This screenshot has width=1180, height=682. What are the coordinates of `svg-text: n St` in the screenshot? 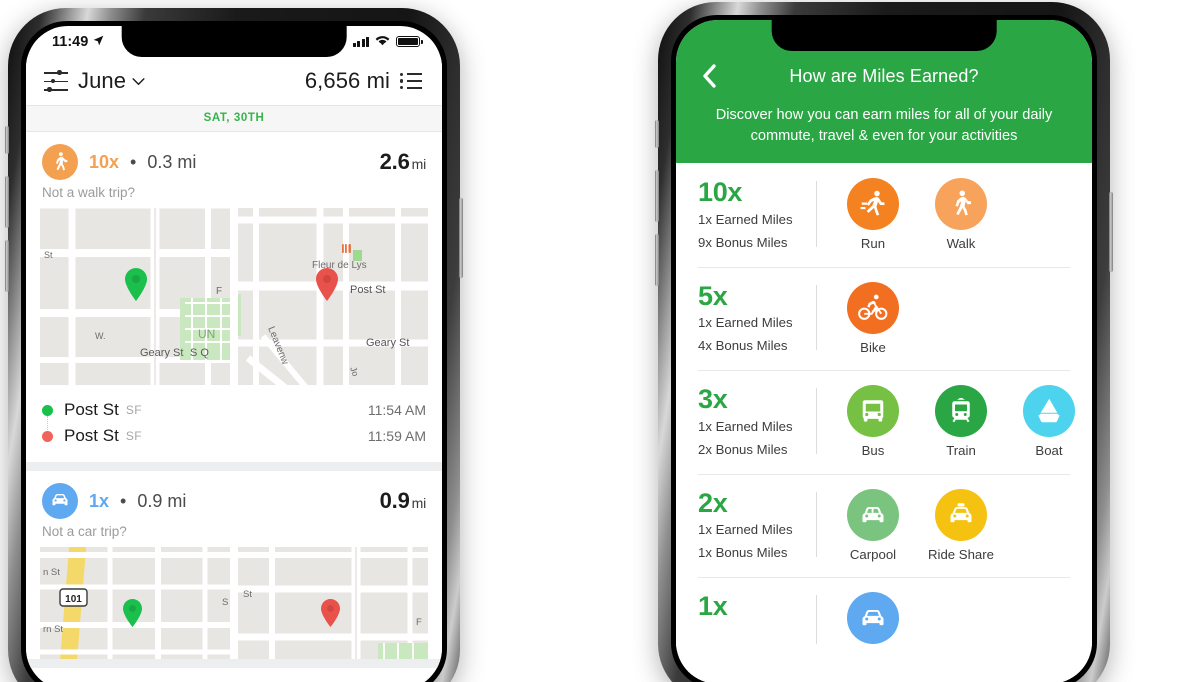 It's located at (51, 572).